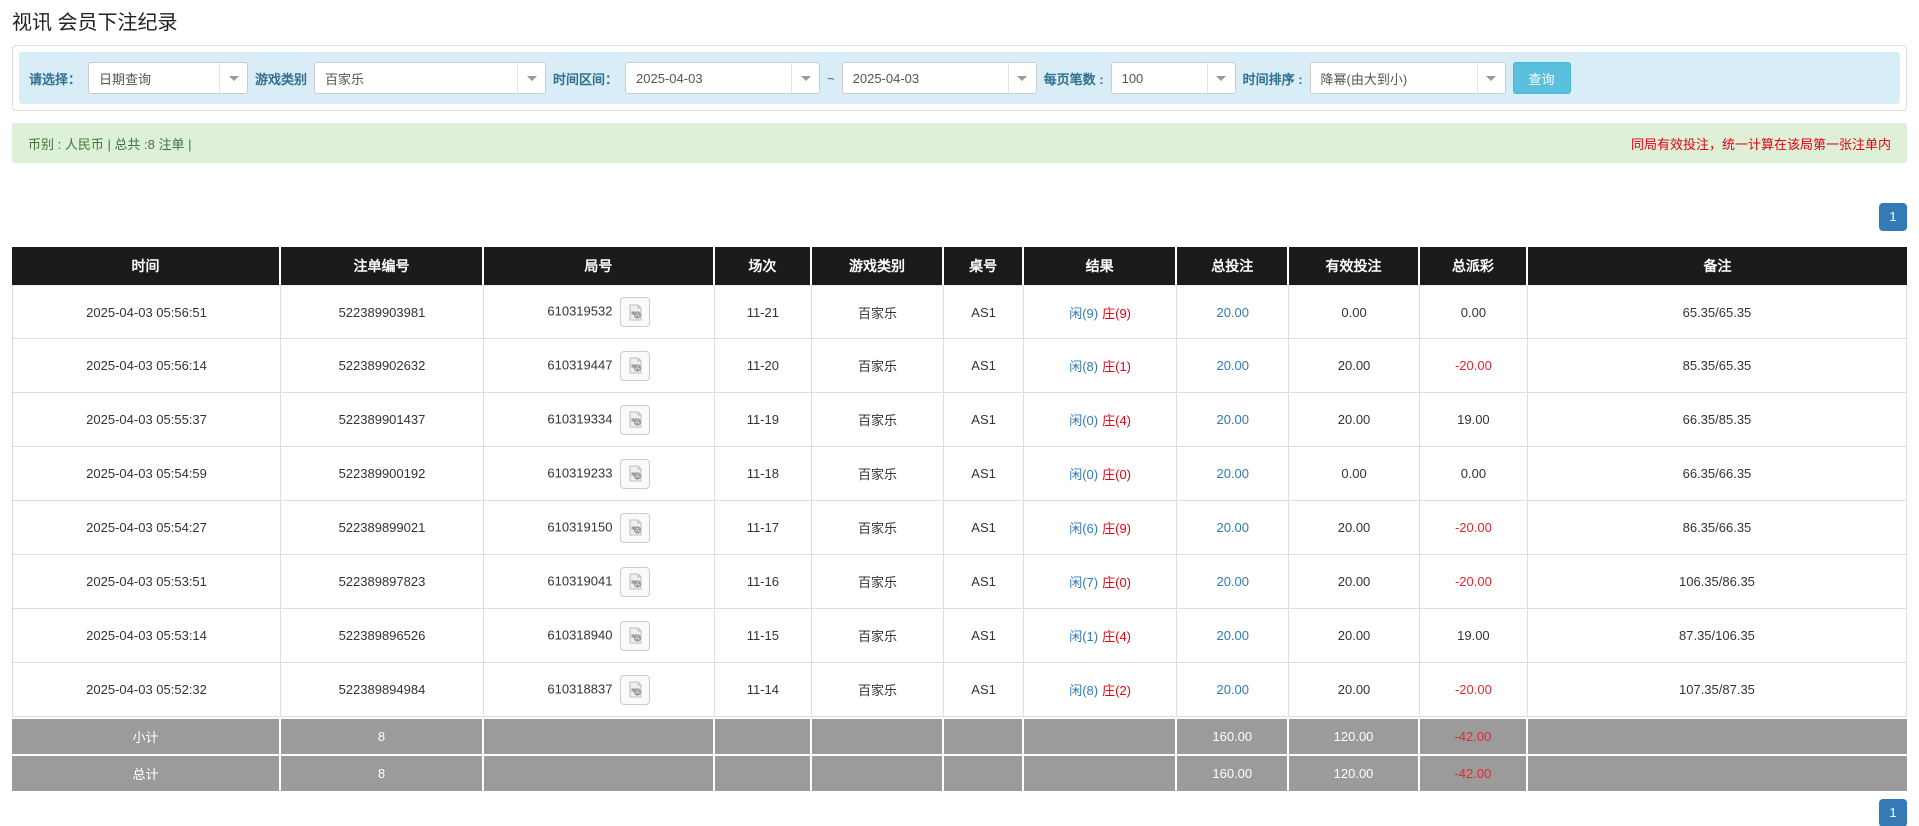 This screenshot has width=1919, height=826. Describe the element at coordinates (382, 266) in the screenshot. I see `column-header-1: 注单编号` at that location.